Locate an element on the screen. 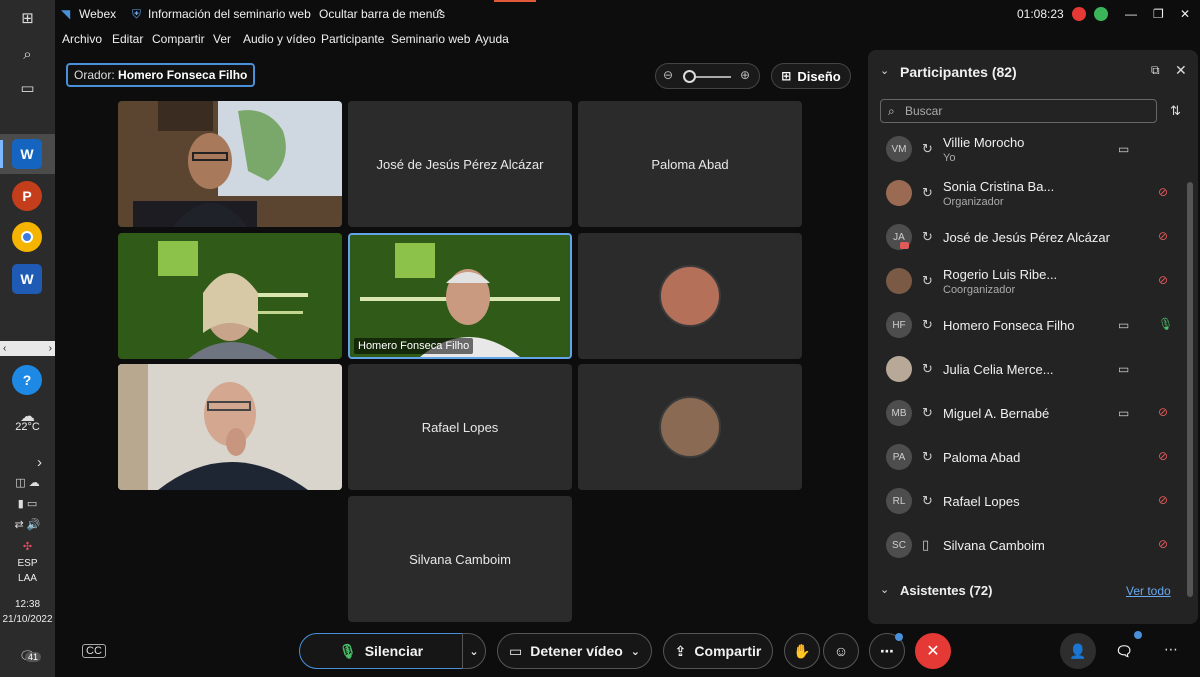 The image size is (1200, 677). chevron-up-icon: ⌃ is located at coordinates (440, 14).